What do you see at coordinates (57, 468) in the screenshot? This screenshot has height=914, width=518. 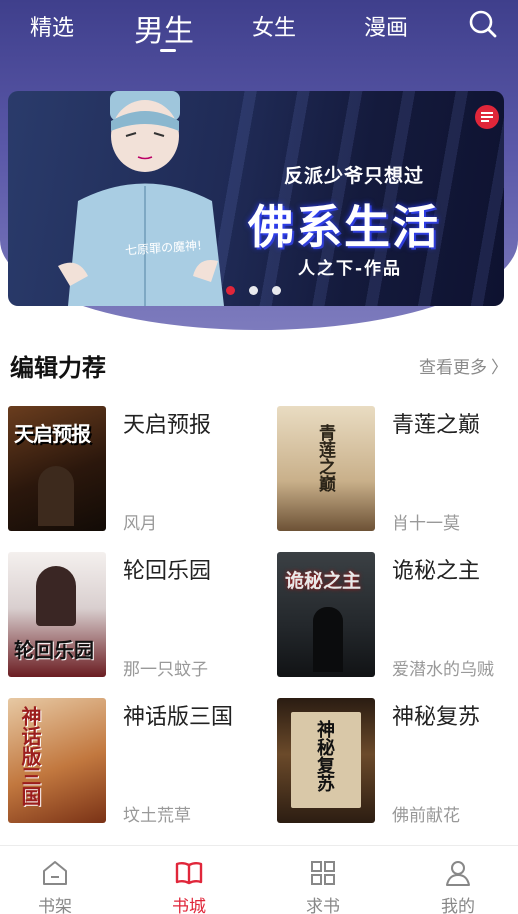 I see `book-cover: 天启预报` at bounding box center [57, 468].